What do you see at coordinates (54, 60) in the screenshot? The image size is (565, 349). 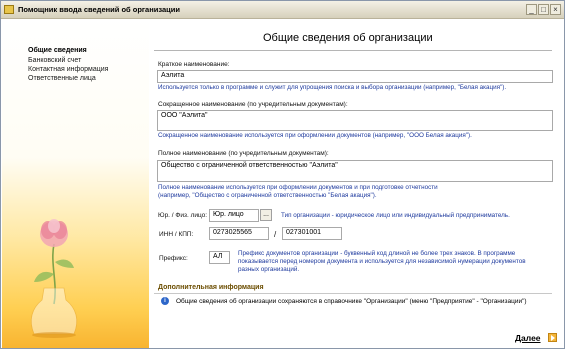 I see `nav-item-bank-account: Банковский счет` at bounding box center [54, 60].